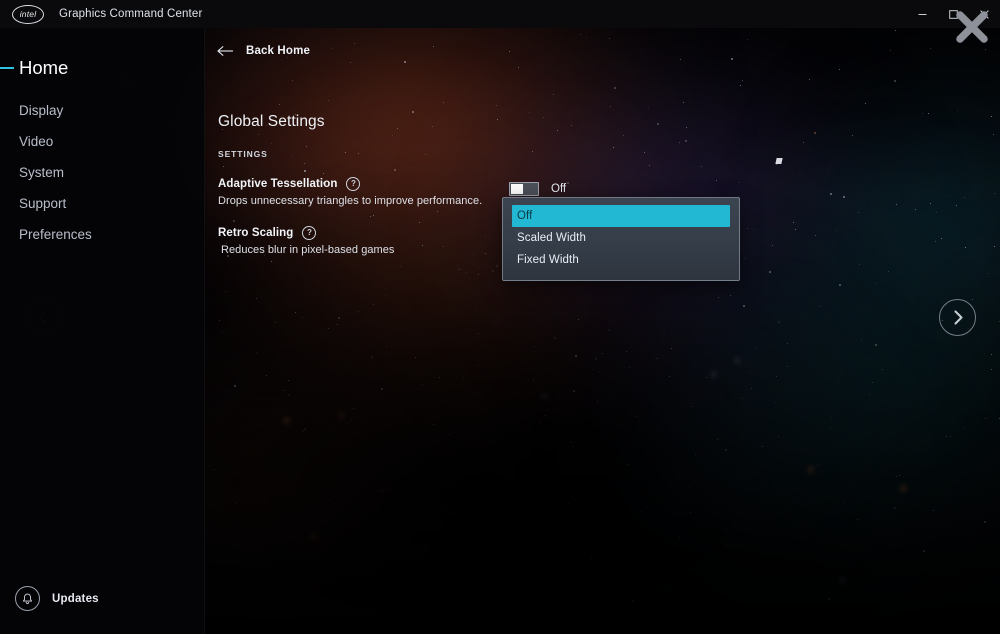 This screenshot has width=1000, height=634. I want to click on sidebar-item-label: Home, so click(44, 67).